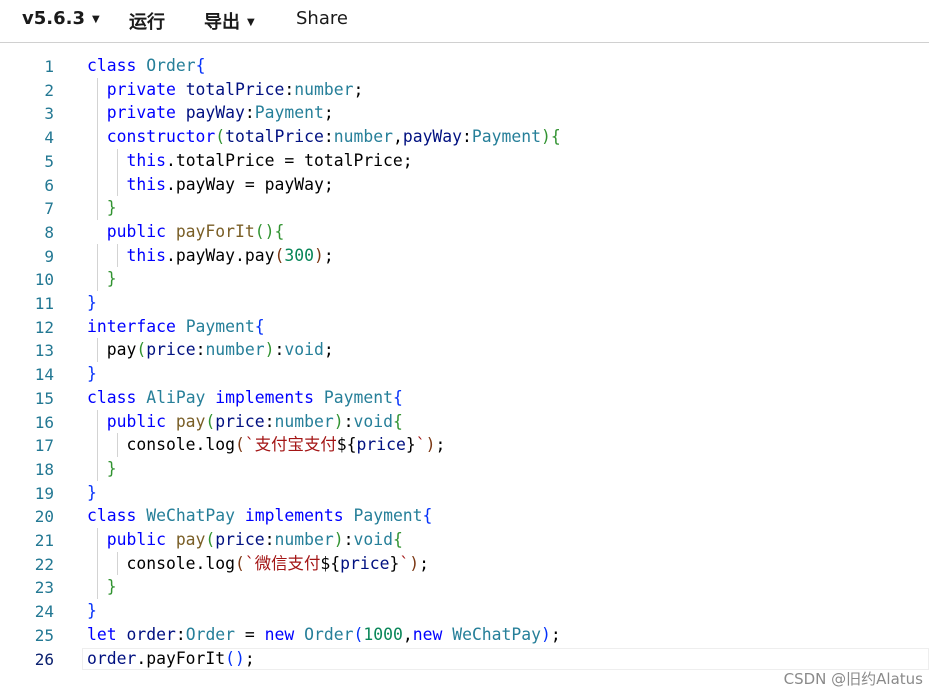 The height and width of the screenshot is (695, 929). I want to click on code-line: pay(price:number):void;, so click(210, 350).